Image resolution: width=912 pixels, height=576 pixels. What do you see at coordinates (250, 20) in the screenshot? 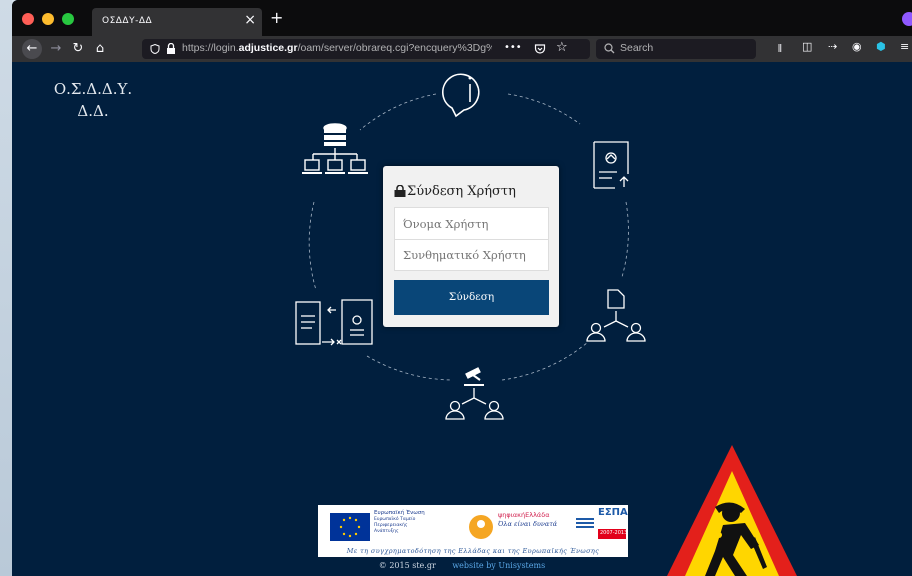
I see `tab-close-icon: ×` at bounding box center [250, 20].